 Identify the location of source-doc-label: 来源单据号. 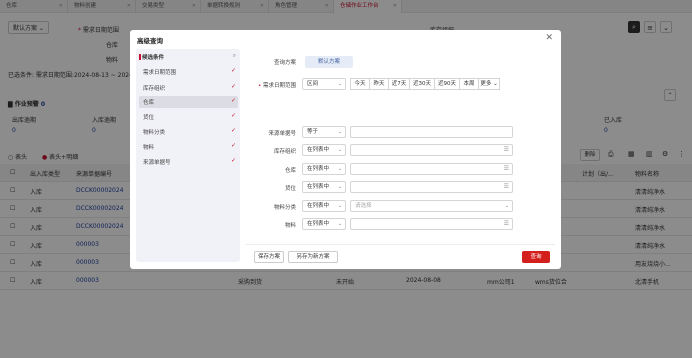
(282, 134).